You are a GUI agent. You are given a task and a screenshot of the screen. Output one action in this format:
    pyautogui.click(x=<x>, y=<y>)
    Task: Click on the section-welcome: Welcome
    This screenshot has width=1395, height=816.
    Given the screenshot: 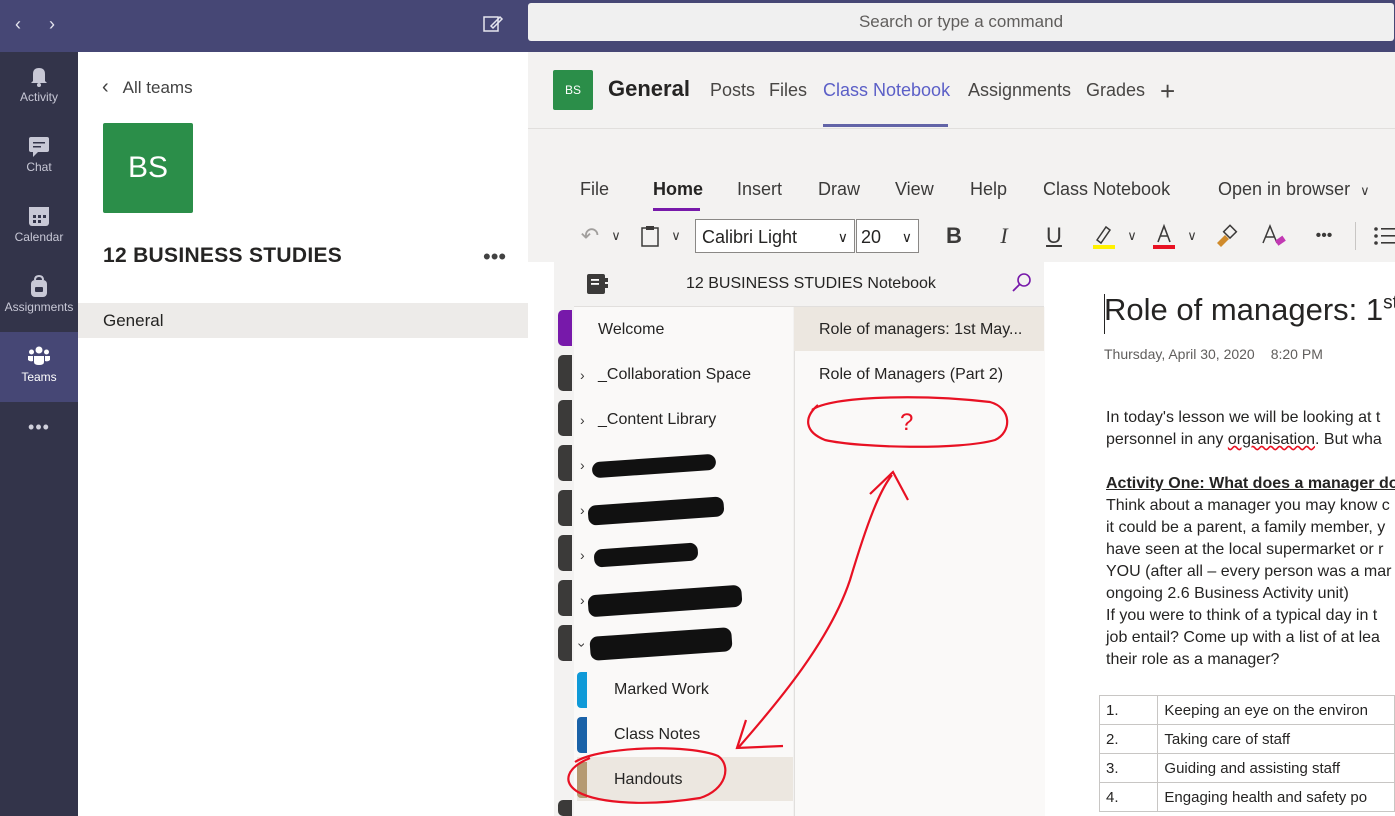 What is the action you would take?
    pyautogui.click(x=631, y=330)
    